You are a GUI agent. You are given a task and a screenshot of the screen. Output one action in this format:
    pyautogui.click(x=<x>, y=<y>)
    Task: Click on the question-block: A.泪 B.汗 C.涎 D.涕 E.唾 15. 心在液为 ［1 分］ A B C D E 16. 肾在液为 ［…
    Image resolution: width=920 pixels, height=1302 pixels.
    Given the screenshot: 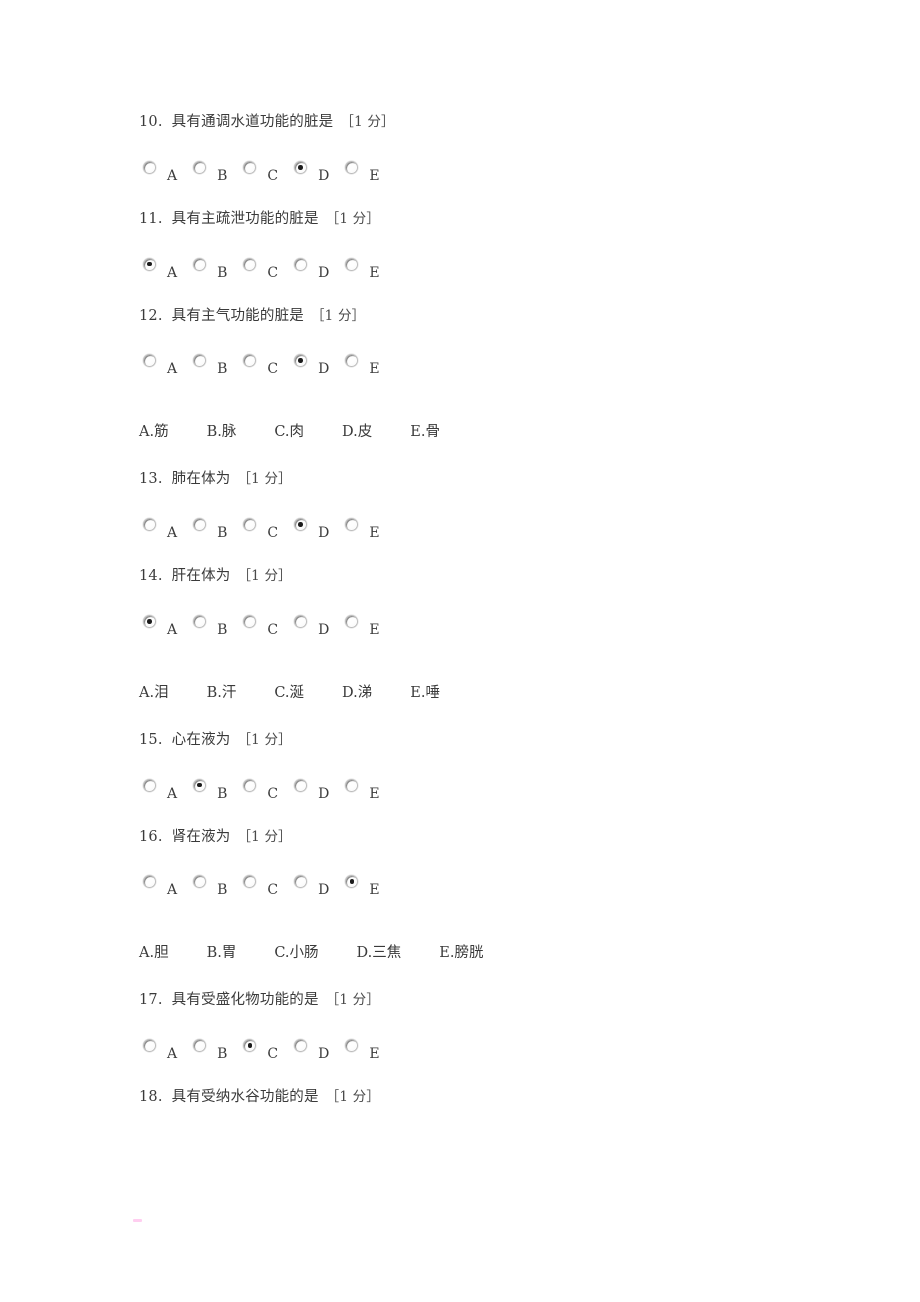 What is the action you would take?
    pyautogui.click(x=489, y=789)
    